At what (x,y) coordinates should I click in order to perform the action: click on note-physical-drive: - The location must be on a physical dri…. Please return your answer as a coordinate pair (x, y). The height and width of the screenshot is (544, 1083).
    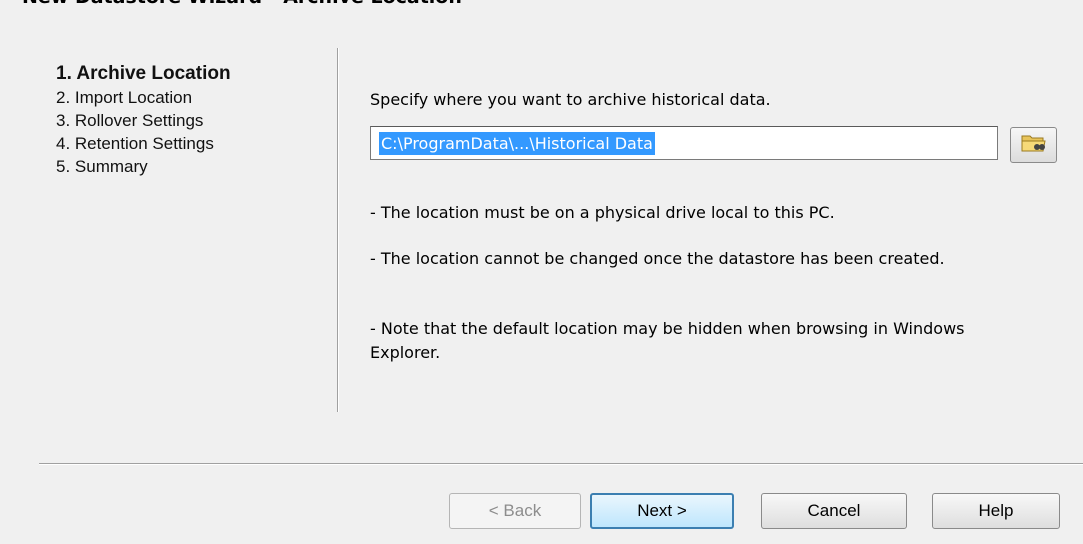
    Looking at the image, I should click on (602, 212).